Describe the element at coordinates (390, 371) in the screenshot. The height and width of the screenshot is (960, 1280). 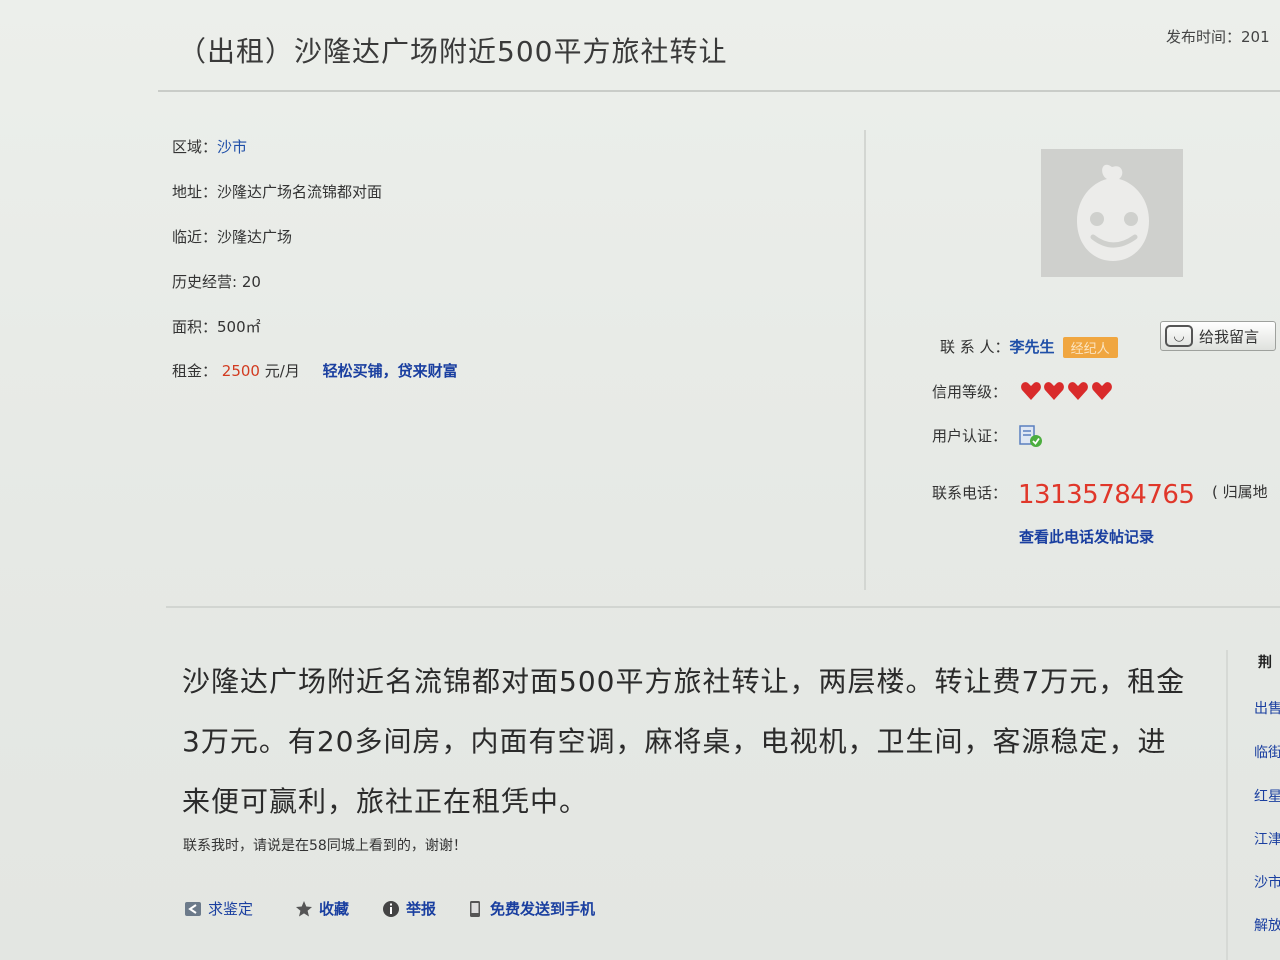
I see `loan-promo-link: 轻松买铺，贷来财富` at that location.